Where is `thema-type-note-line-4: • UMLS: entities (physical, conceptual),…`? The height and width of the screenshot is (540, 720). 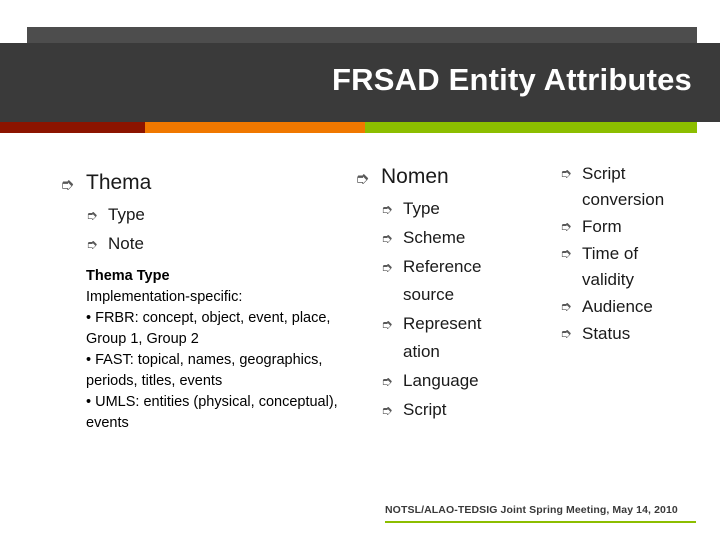 thema-type-note-line-4: • UMLS: entities (physical, conceptual),… is located at coordinates (212, 412).